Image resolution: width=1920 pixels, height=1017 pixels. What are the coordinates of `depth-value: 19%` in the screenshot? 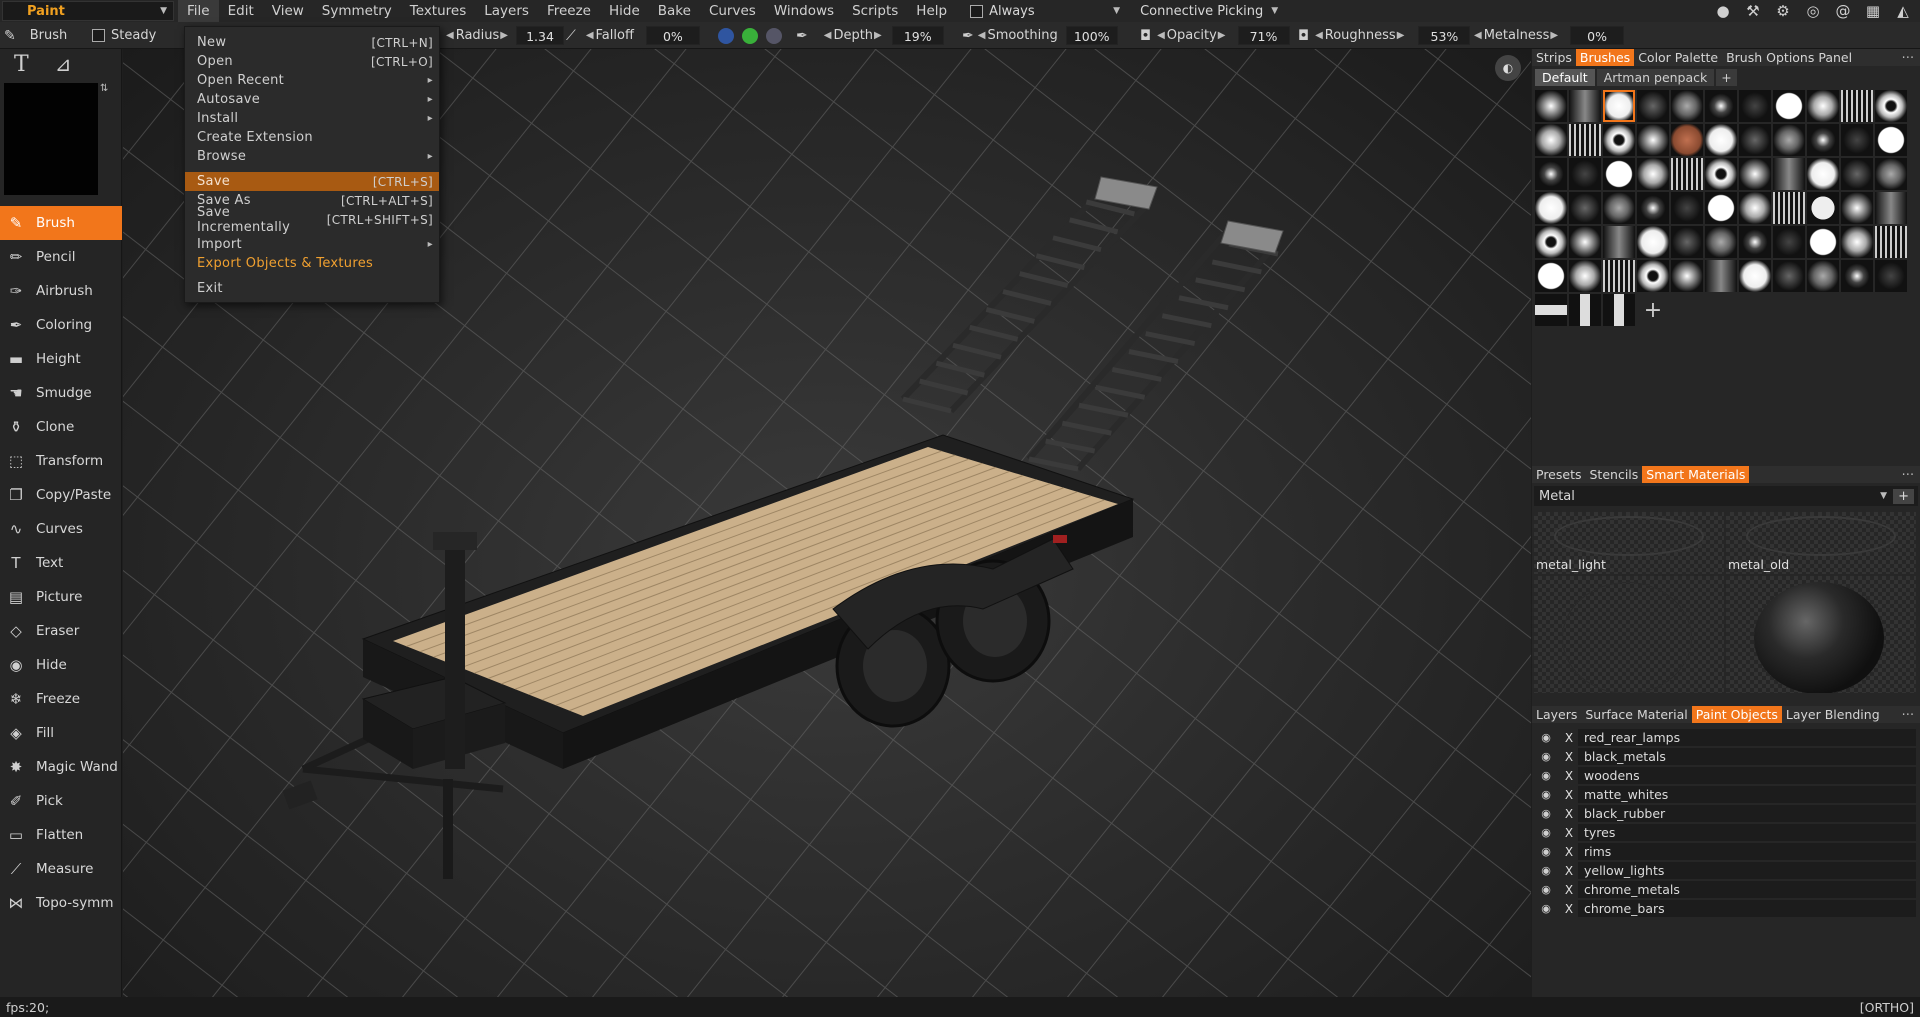 It's located at (917, 35).